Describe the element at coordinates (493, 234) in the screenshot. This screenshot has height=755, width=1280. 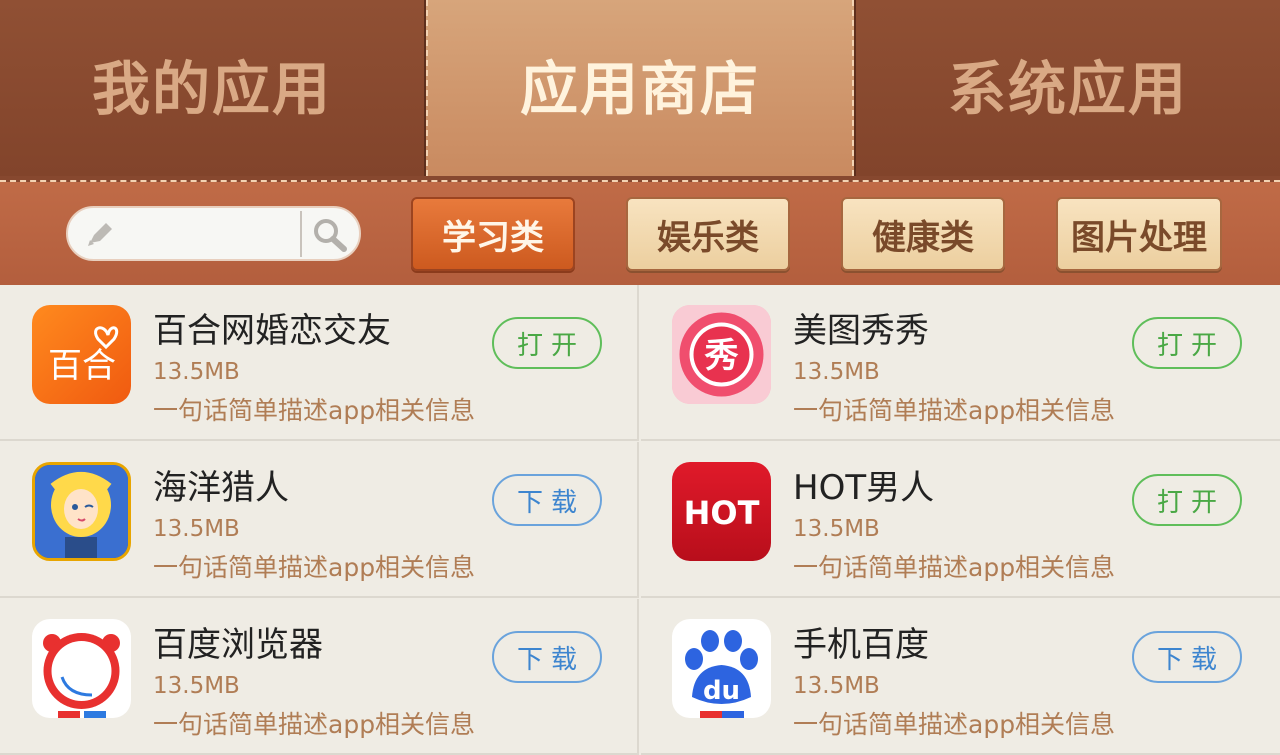
I see `category-study-button: 学习类` at that location.